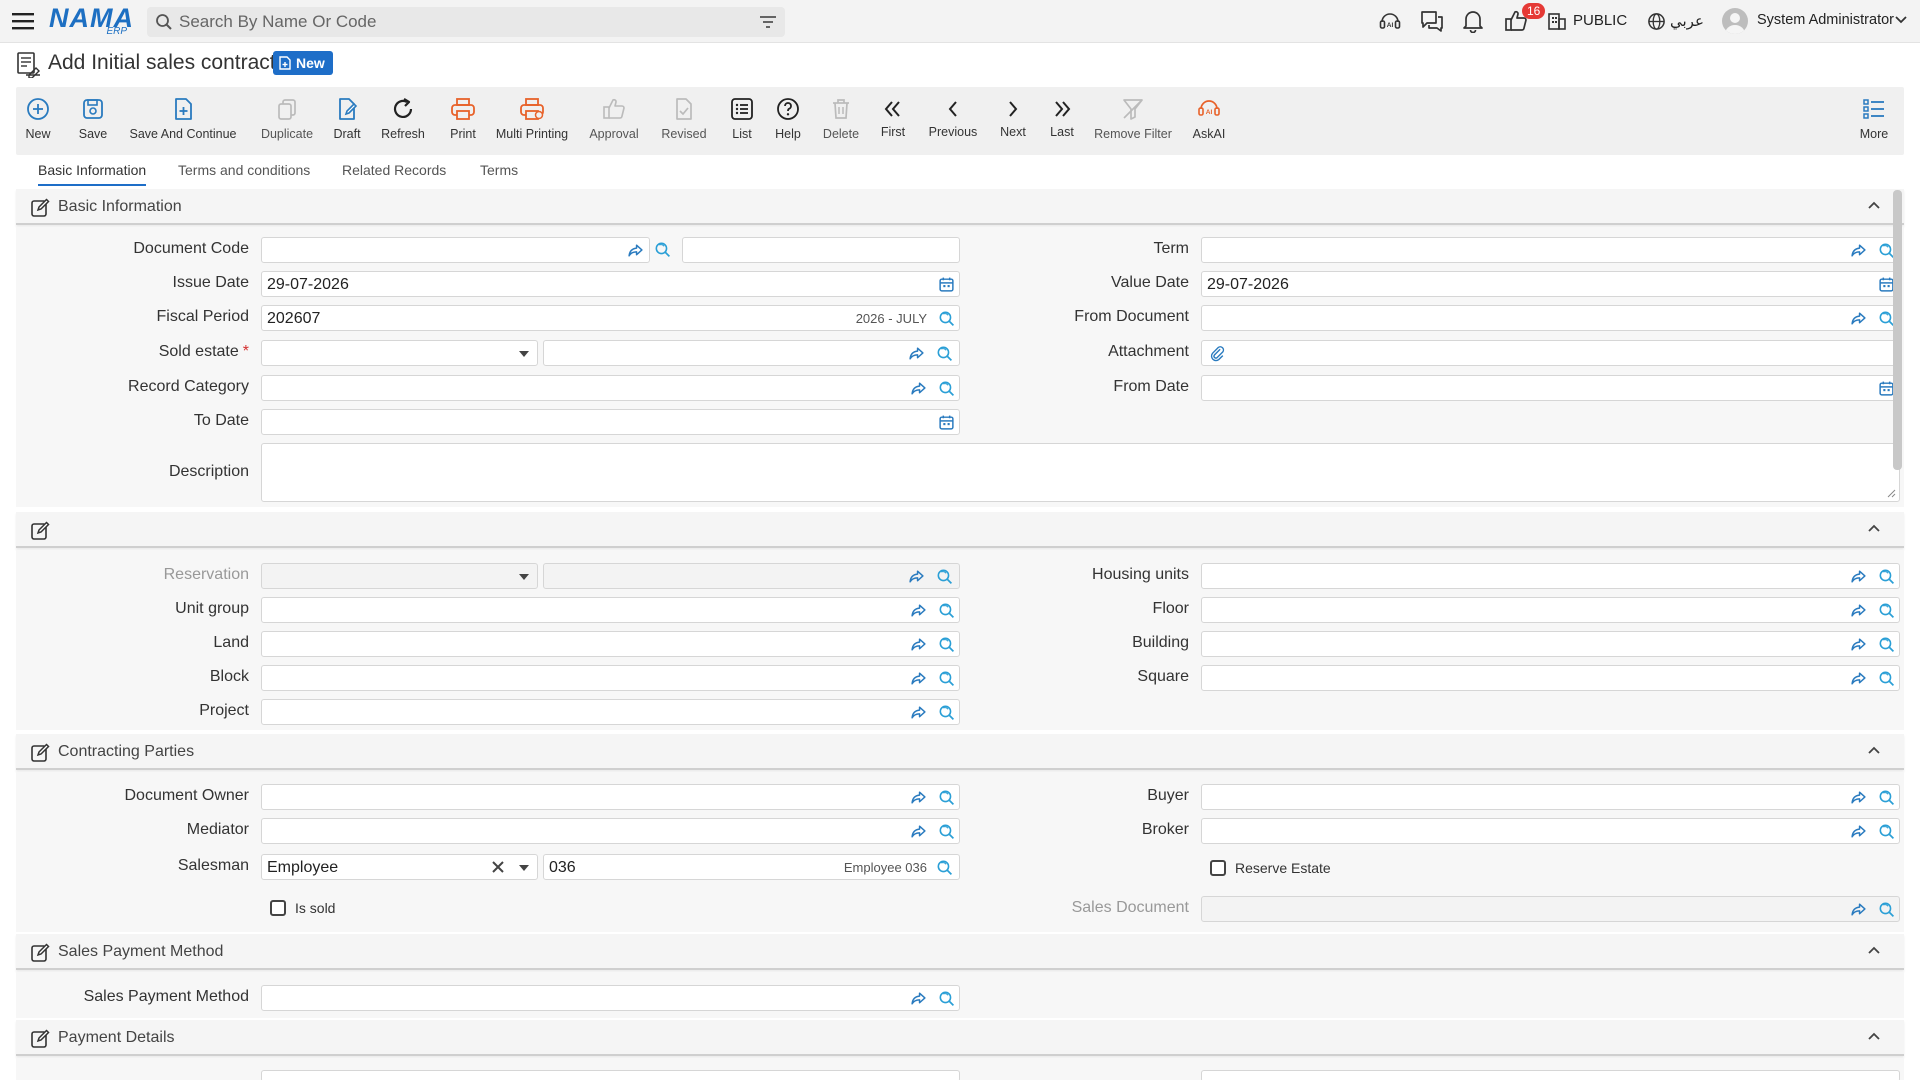 The height and width of the screenshot is (1080, 1920). Describe the element at coordinates (610, 610) in the screenshot. I see `unit-group-input` at that location.